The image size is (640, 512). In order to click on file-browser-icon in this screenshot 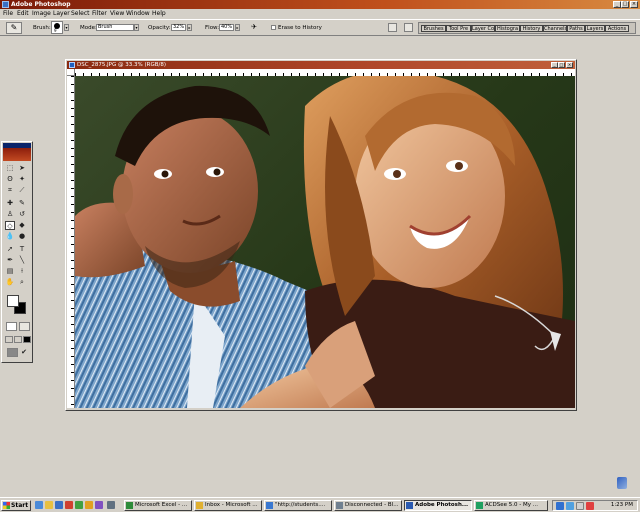, I will do `click(392, 27)`.